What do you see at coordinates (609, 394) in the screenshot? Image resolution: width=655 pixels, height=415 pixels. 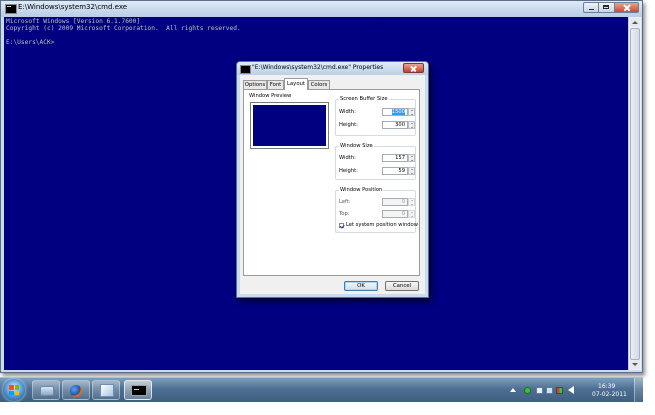 I see `clock-date: 07-02-2011` at bounding box center [609, 394].